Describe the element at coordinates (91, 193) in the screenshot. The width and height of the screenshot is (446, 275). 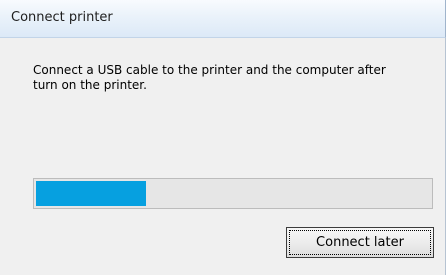
I see `progress-bar-fill` at that location.